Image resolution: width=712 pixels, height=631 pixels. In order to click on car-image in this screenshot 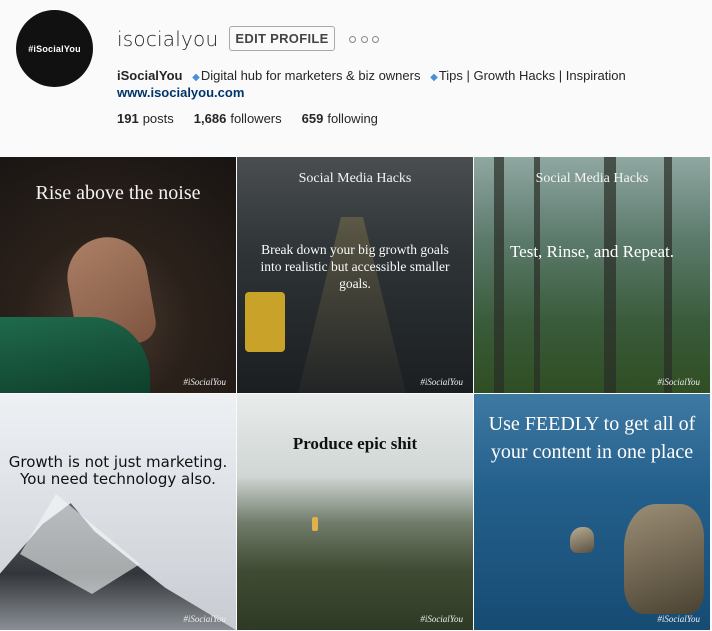, I will do `click(265, 322)`.